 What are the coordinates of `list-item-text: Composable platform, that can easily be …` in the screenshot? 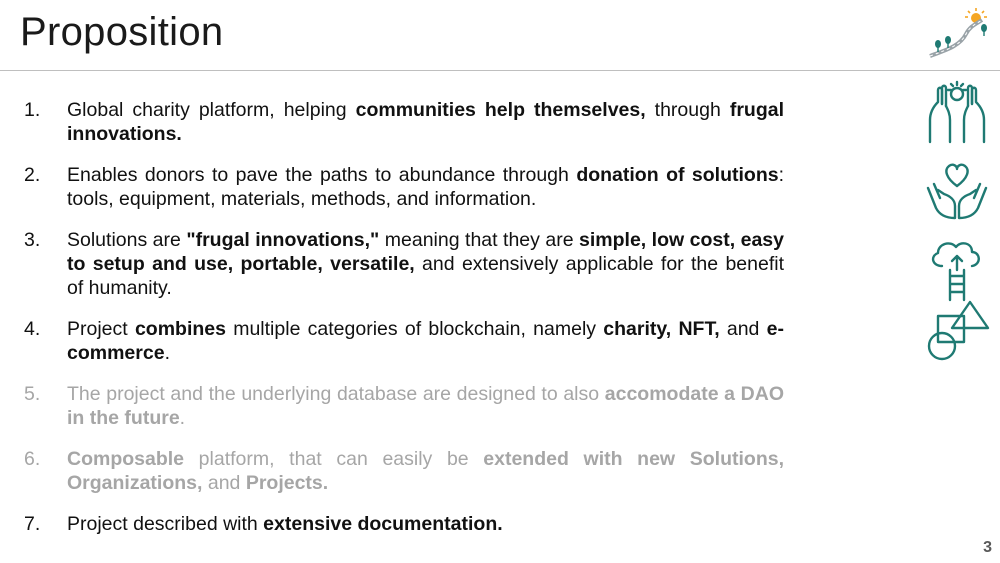 It's located at (425, 471).